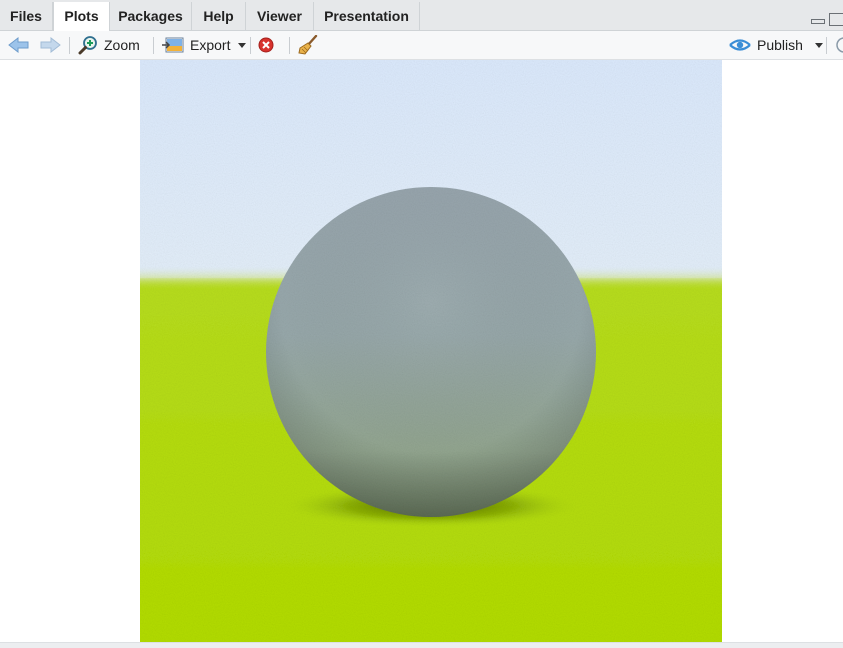  I want to click on tab-viewer: Viewer, so click(280, 16).